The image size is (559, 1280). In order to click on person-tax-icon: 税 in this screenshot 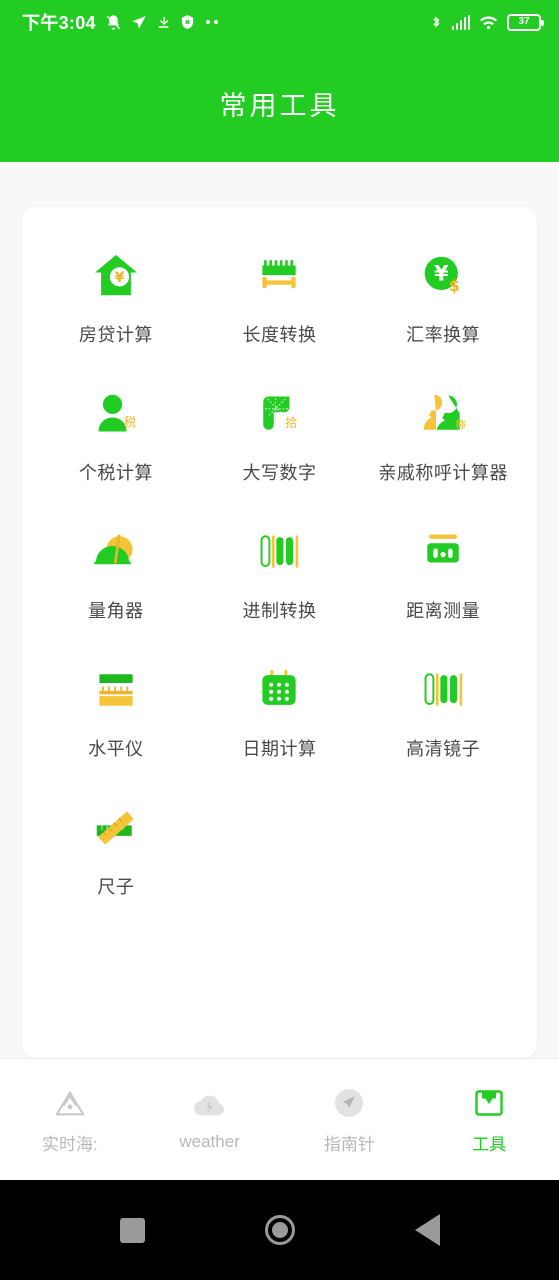, I will do `click(116, 414)`.